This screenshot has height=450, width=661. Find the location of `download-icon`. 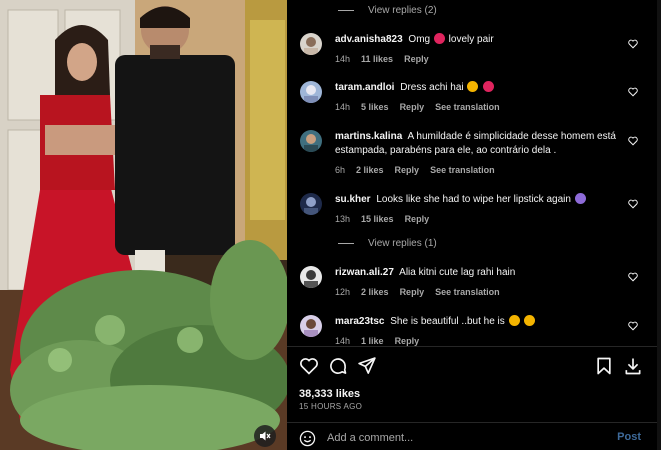

download-icon is located at coordinates (633, 366).